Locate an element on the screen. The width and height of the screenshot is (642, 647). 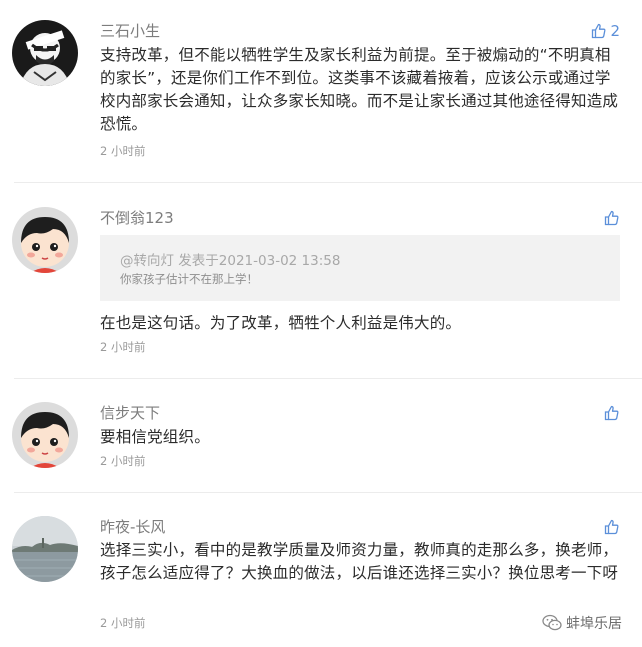
watermark-text: 蚌埠乐居 is located at coordinates (594, 624).